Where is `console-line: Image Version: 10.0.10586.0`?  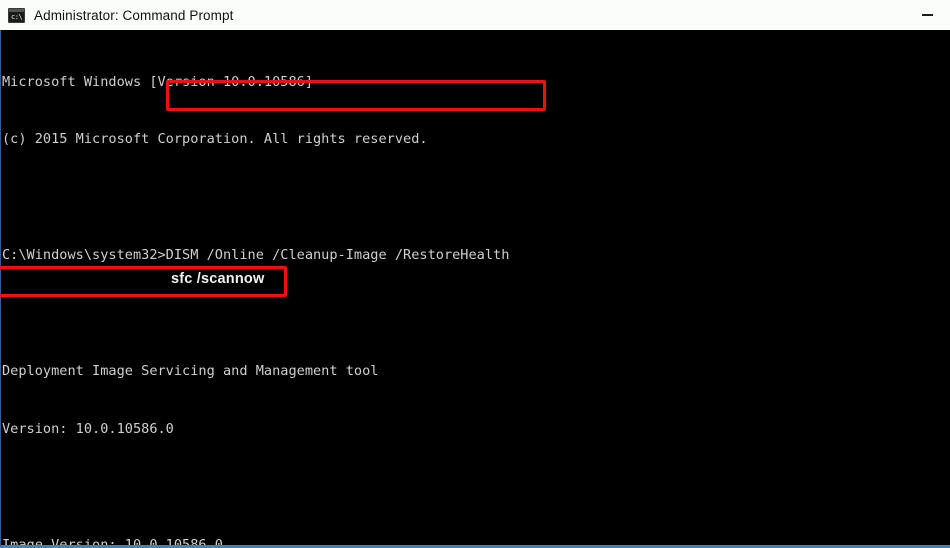
console-line: Image Version: 10.0.10586.0 is located at coordinates (112, 542).